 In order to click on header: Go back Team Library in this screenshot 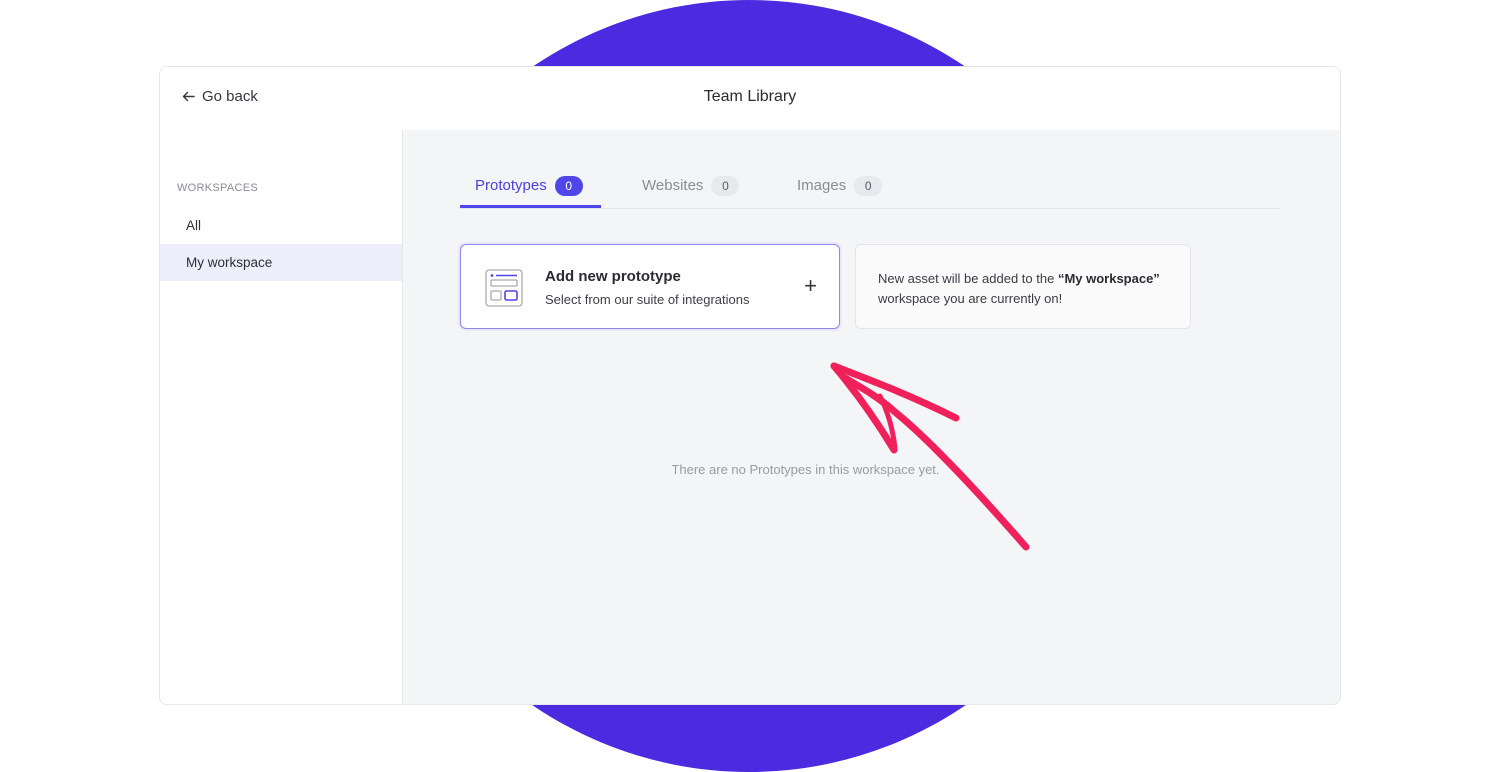, I will do `click(750, 99)`.